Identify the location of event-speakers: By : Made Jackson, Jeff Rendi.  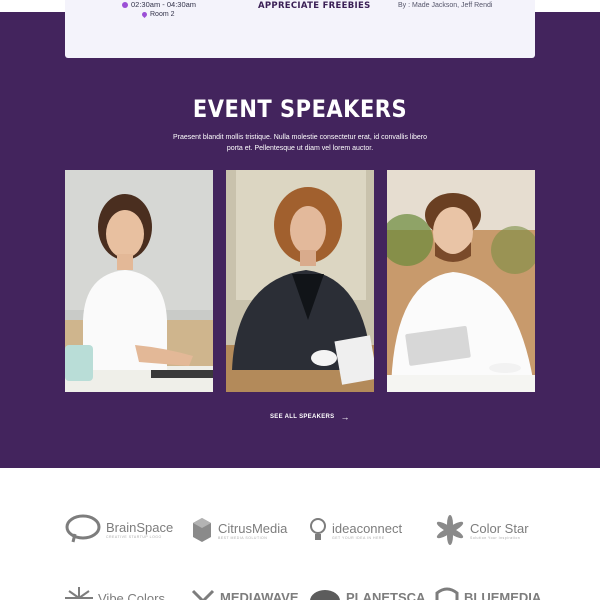
(445, 5).